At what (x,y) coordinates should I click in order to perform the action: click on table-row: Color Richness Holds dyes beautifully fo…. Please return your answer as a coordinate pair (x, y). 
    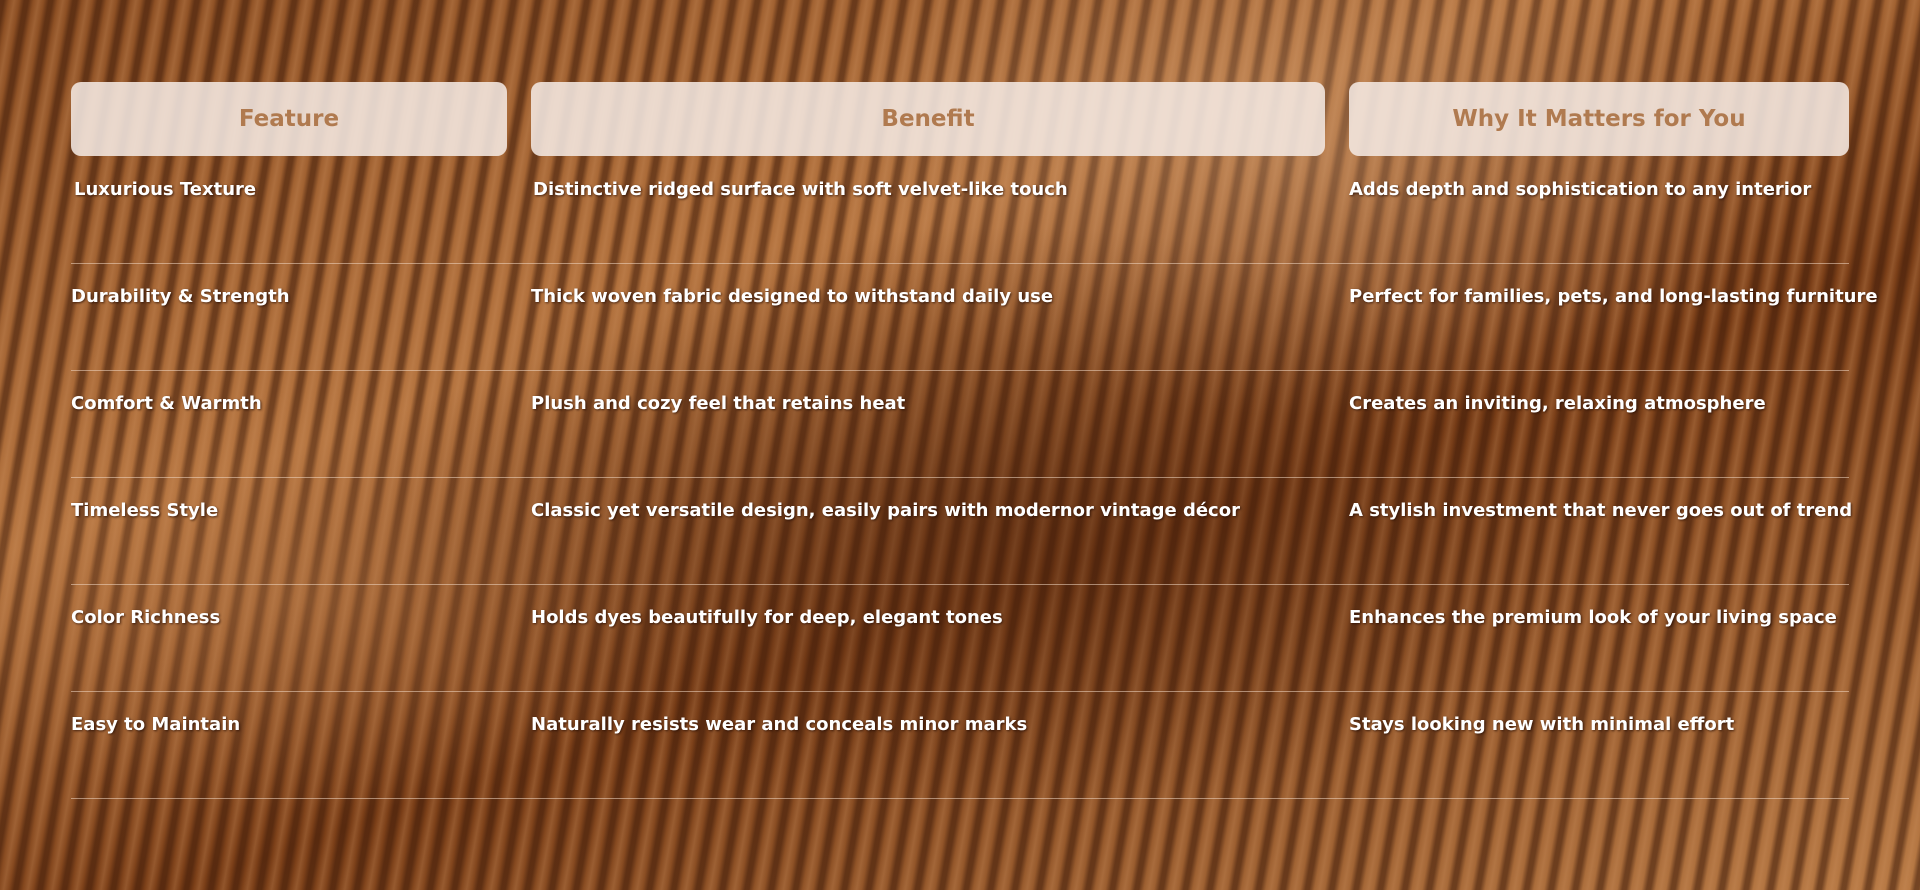
    Looking at the image, I should click on (960, 638).